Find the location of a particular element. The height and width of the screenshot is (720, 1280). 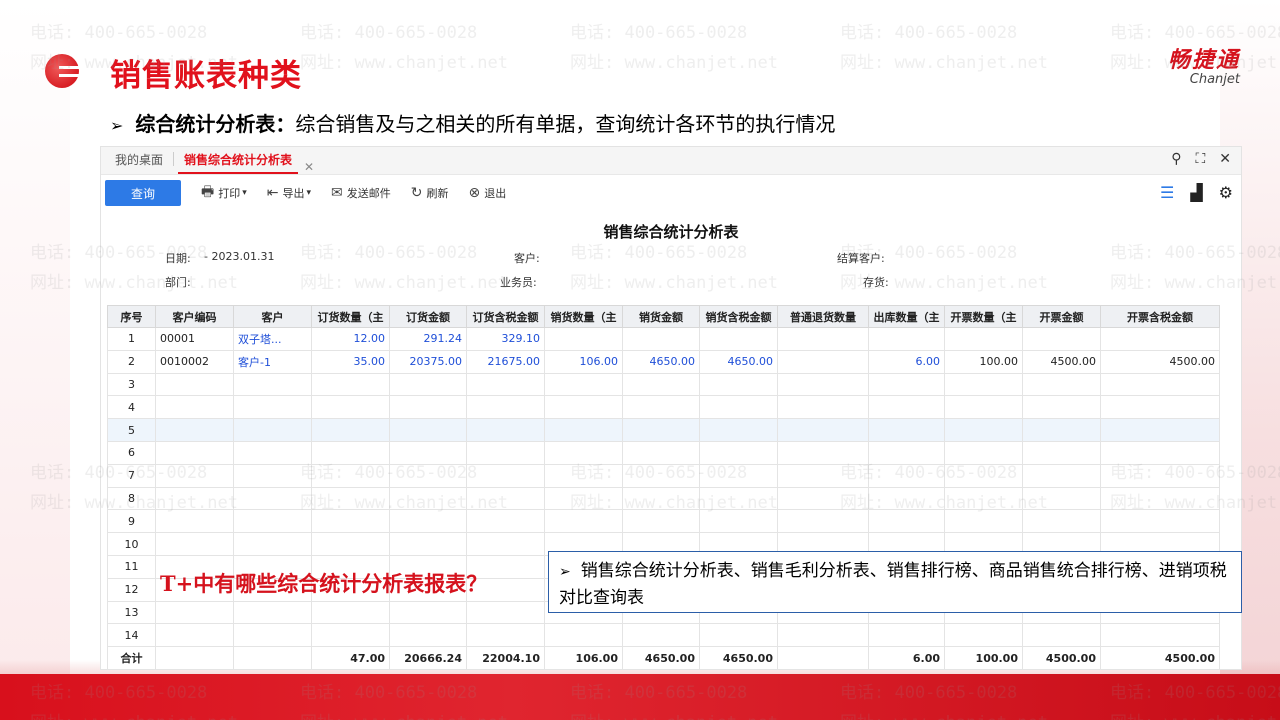

tab-sales-analysis: 销售综合统计分析表 is located at coordinates (238, 162).